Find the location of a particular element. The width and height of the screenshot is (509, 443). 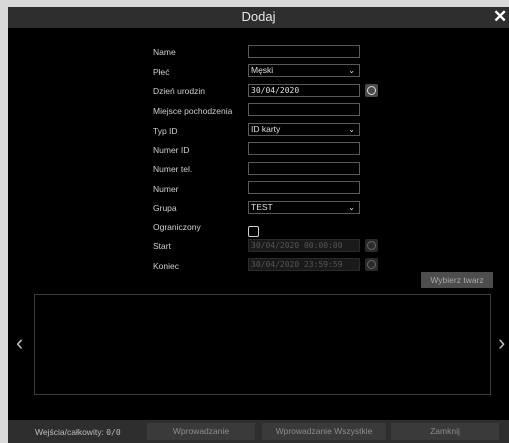

start-input: 30/04/2020 00:00:00 is located at coordinates (304, 245).